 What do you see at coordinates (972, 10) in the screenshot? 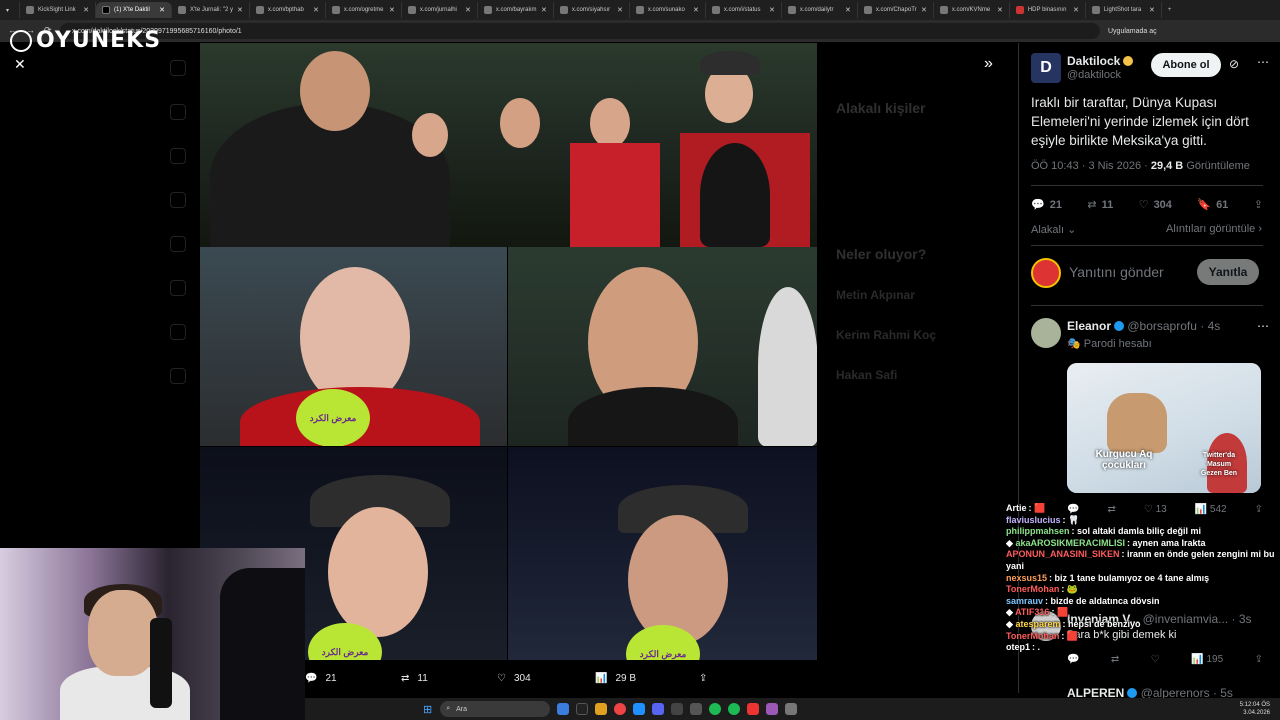
I see `browser-tab: x.com/KVNme ✕` at bounding box center [972, 10].